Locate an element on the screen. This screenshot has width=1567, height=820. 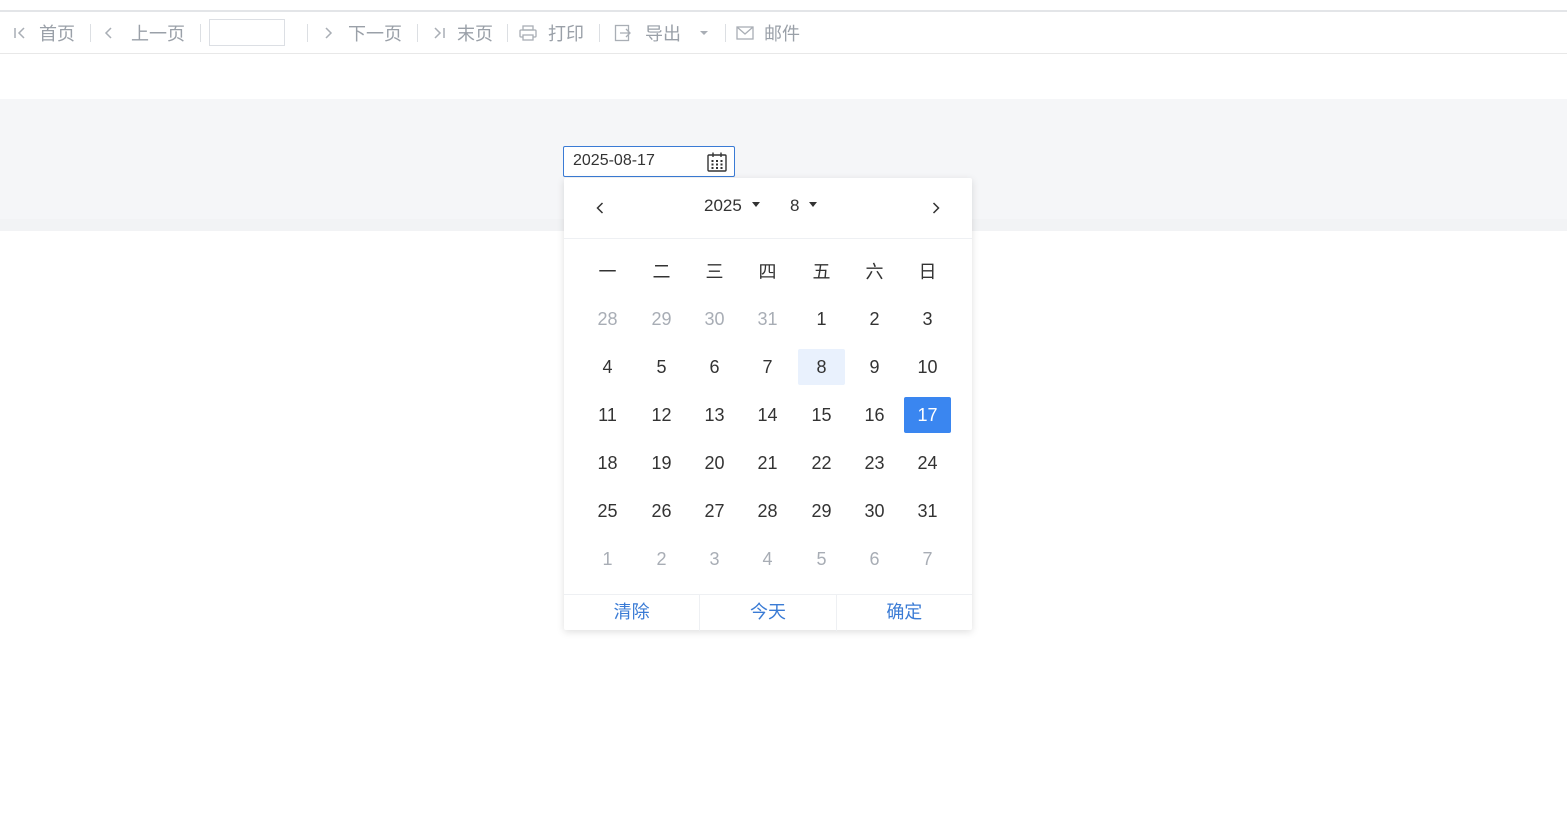
calendar-day: 25 is located at coordinates (607, 511).